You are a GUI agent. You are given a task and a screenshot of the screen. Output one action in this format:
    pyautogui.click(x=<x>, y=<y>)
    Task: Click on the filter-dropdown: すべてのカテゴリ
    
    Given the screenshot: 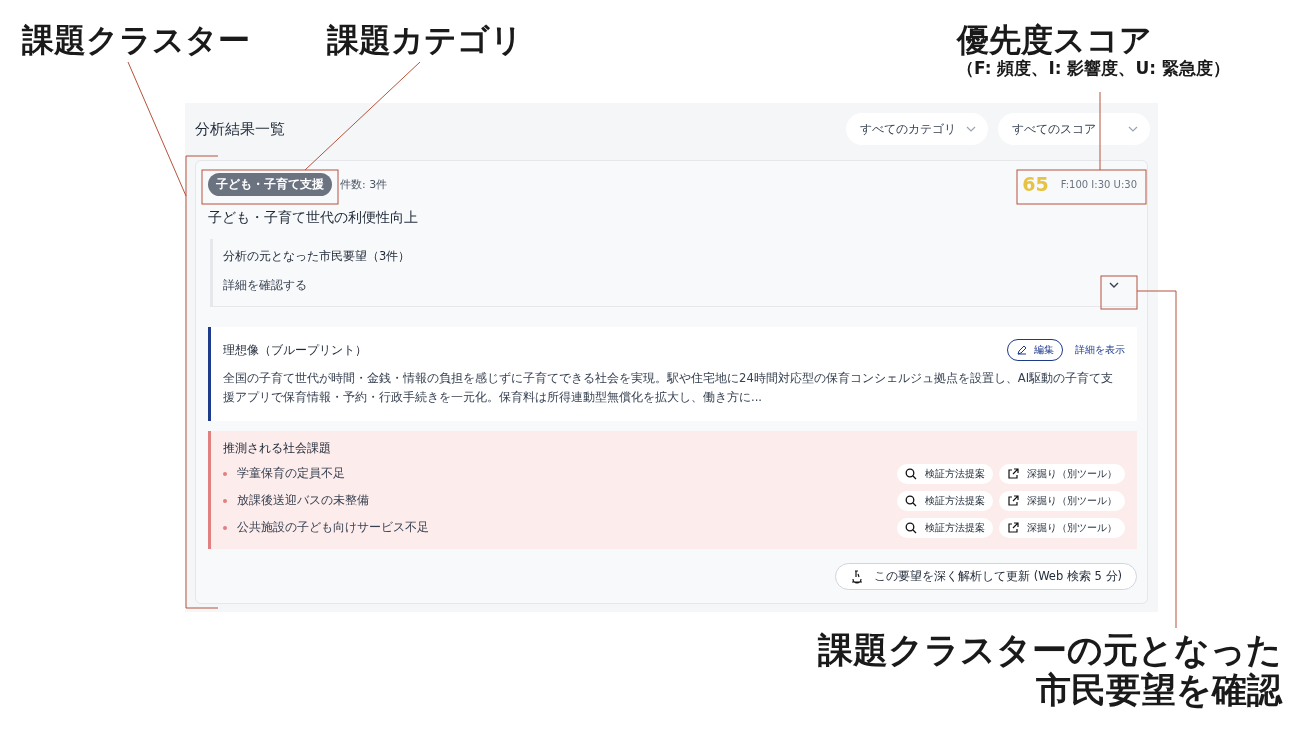 What is the action you would take?
    pyautogui.click(x=917, y=129)
    